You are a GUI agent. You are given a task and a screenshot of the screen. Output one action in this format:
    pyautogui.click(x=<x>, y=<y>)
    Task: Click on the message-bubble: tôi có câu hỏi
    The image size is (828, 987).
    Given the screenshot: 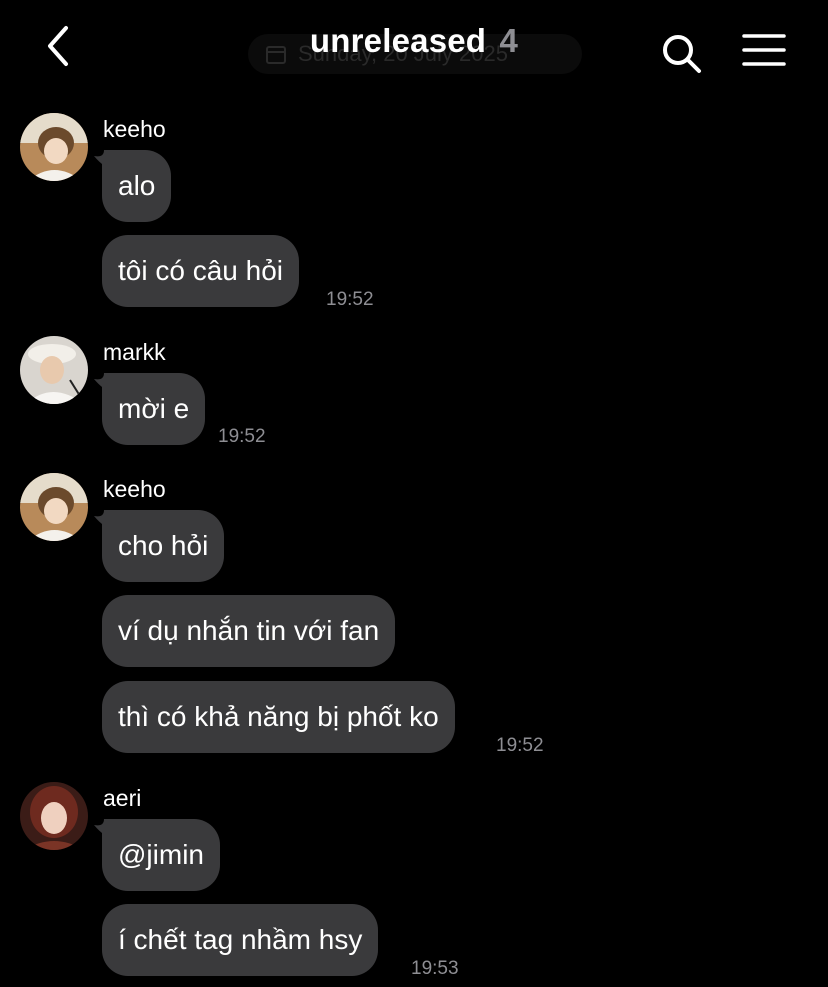 What is the action you would take?
    pyautogui.click(x=200, y=271)
    